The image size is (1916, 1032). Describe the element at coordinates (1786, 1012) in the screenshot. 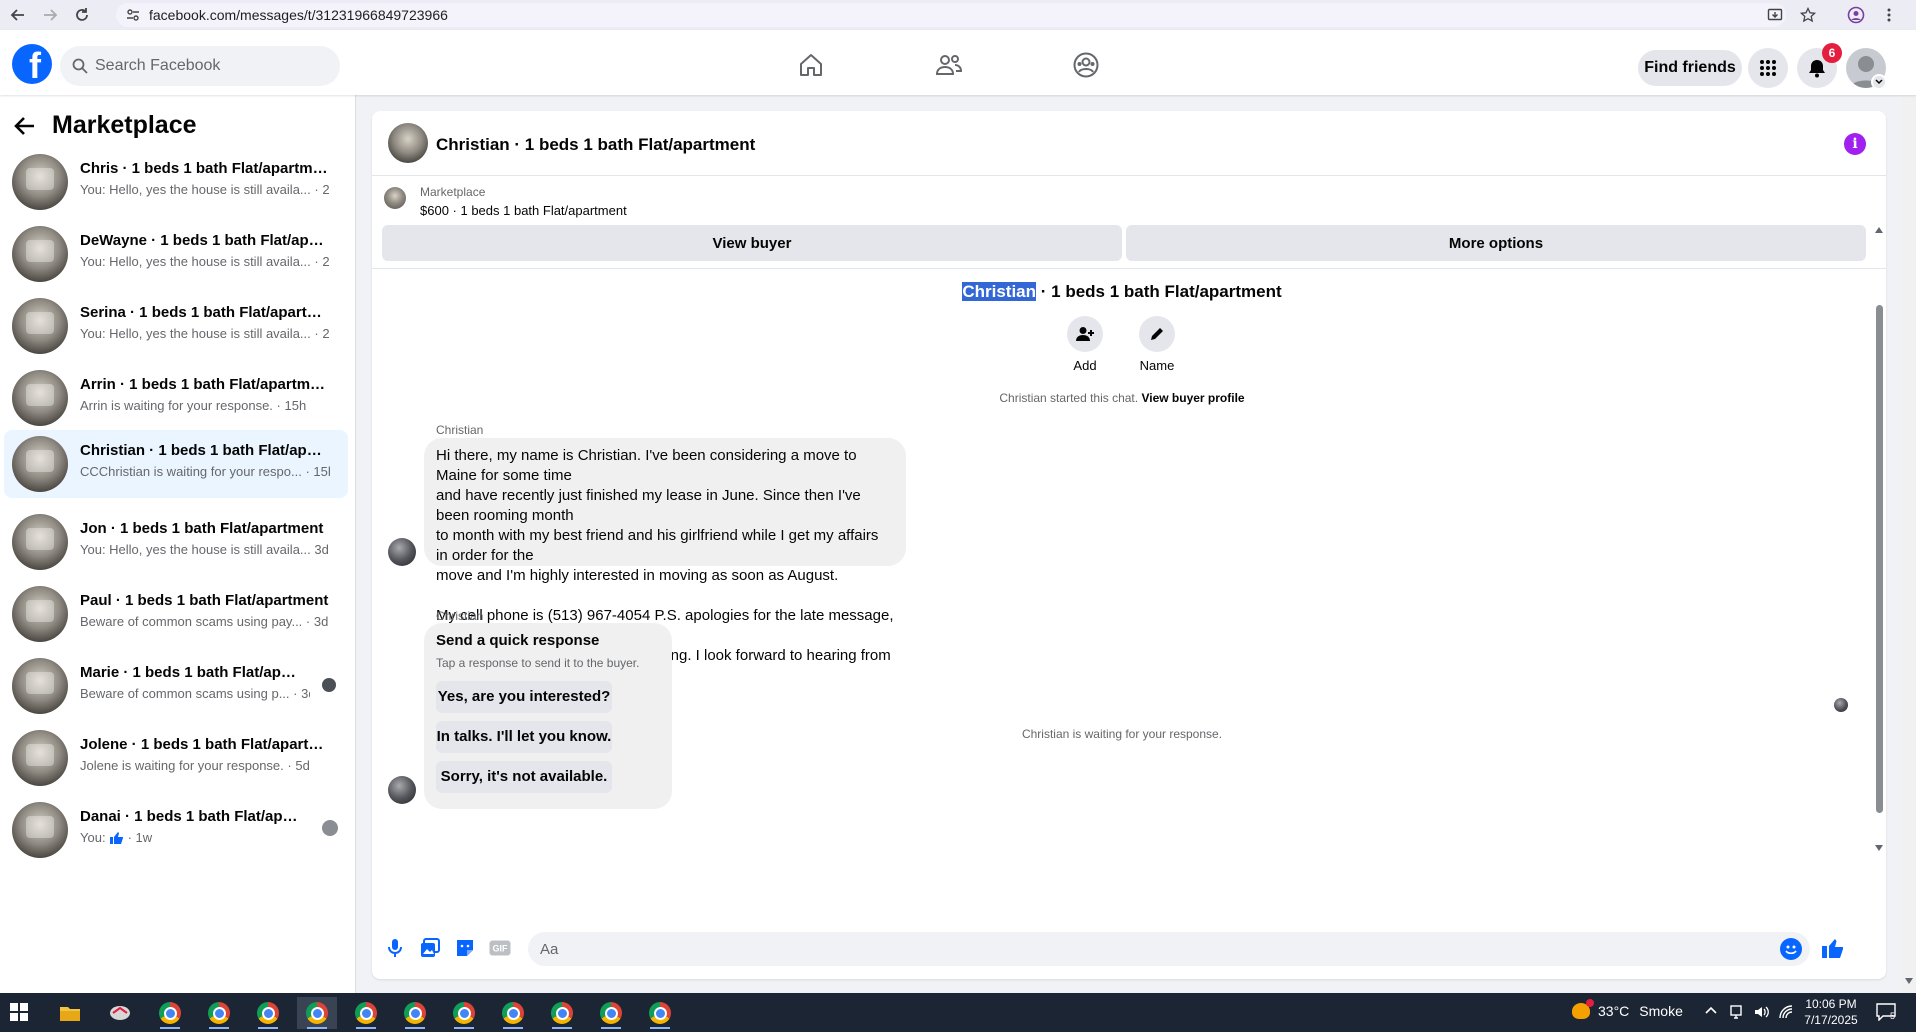

I see `network-icon` at that location.